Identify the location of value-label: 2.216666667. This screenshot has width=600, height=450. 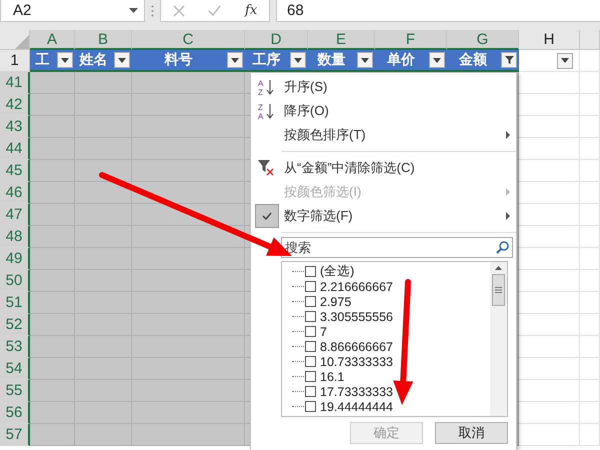
(356, 287).